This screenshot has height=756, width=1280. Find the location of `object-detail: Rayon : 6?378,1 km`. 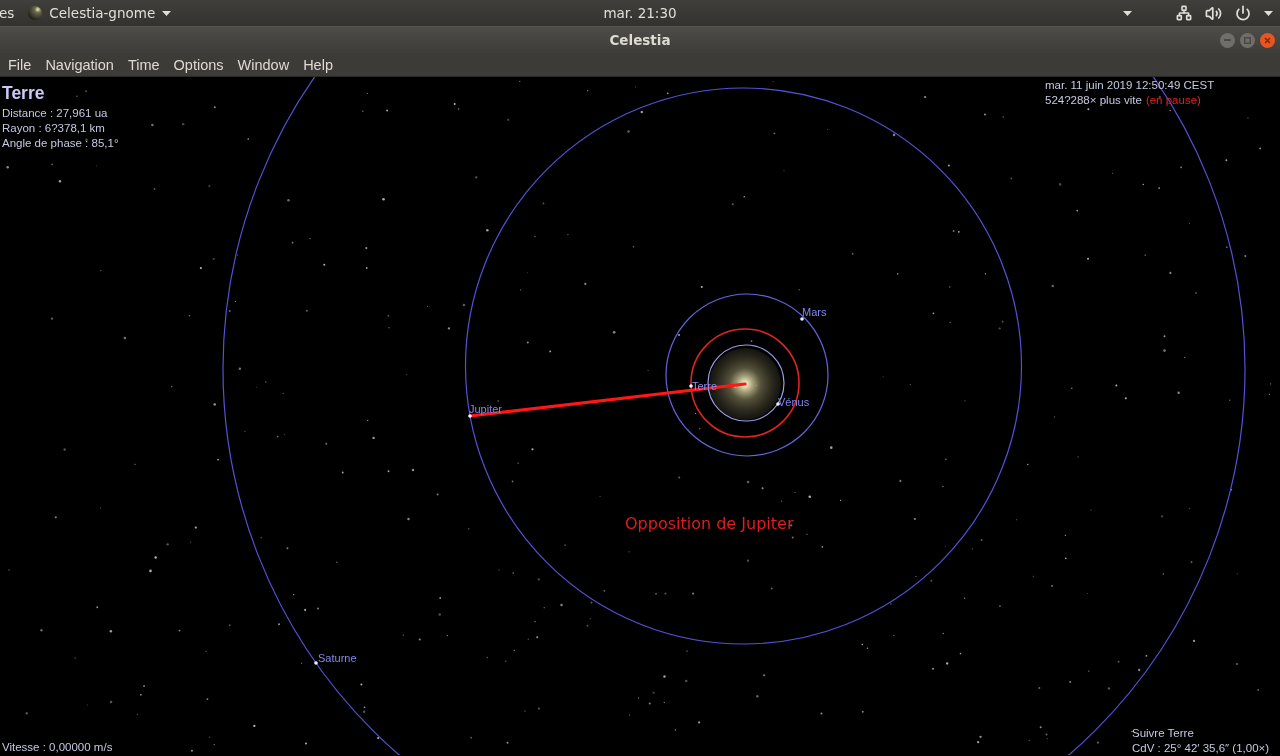

object-detail: Rayon : 6?378,1 km is located at coordinates (53, 128).